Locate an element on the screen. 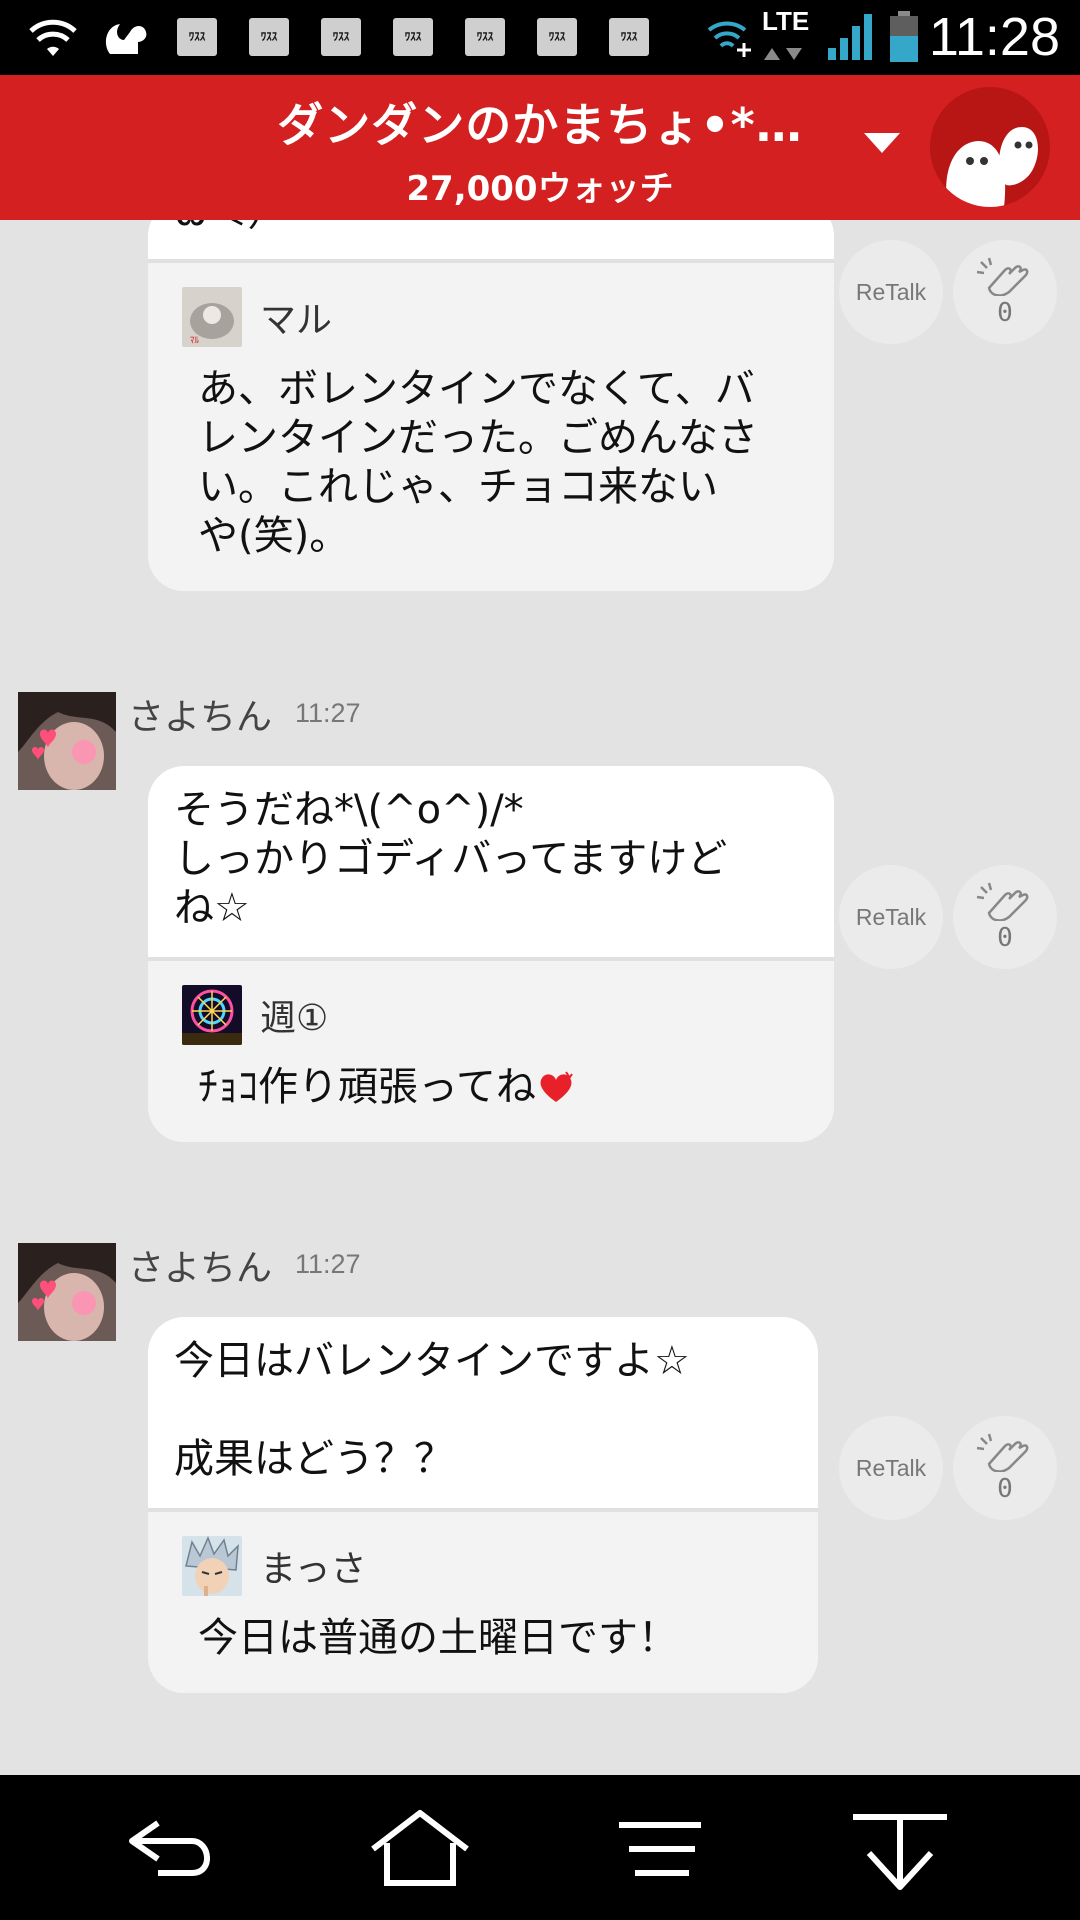  menu-icon is located at coordinates (660, 1848).